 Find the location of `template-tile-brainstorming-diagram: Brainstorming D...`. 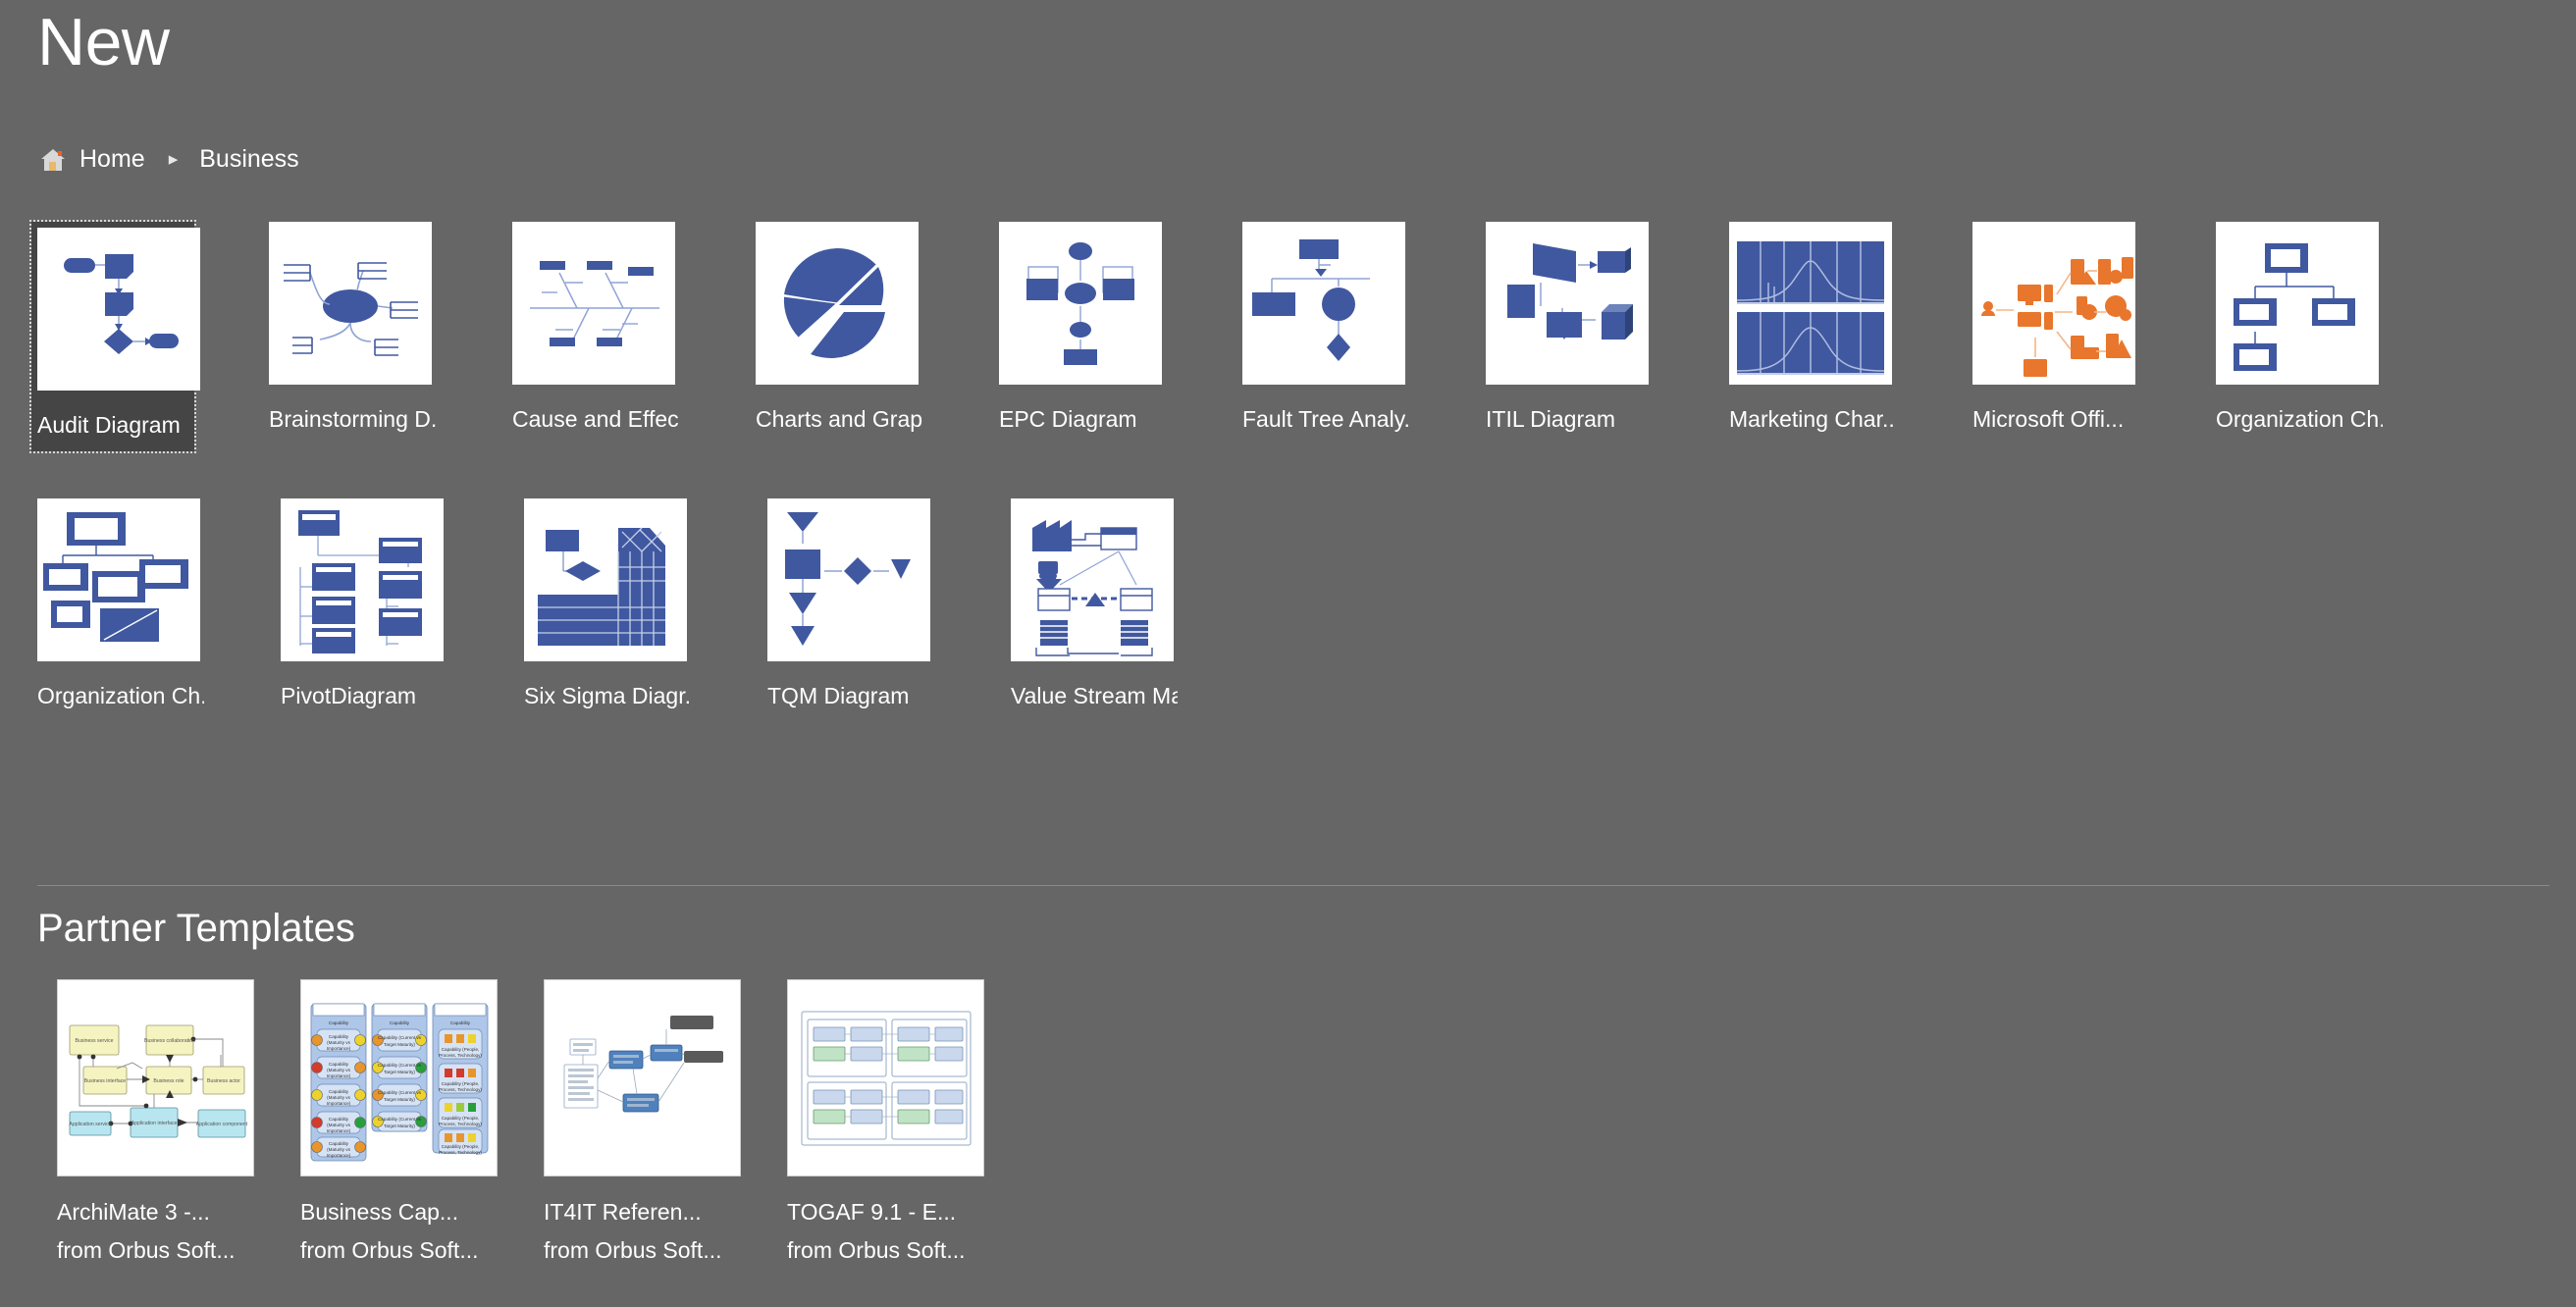

template-tile-brainstorming-diagram: Brainstorming D... is located at coordinates (352, 336).